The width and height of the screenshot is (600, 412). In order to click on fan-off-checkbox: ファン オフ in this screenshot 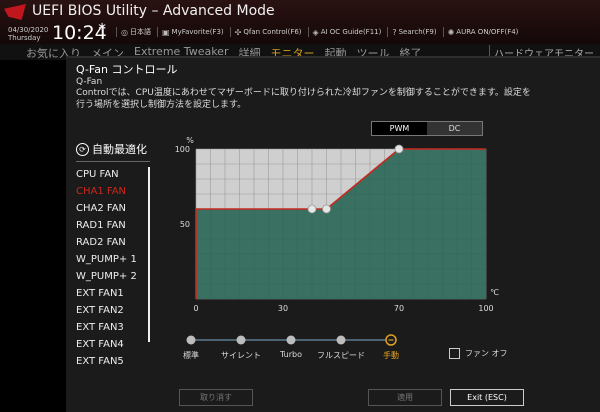, I will do `click(478, 353)`.